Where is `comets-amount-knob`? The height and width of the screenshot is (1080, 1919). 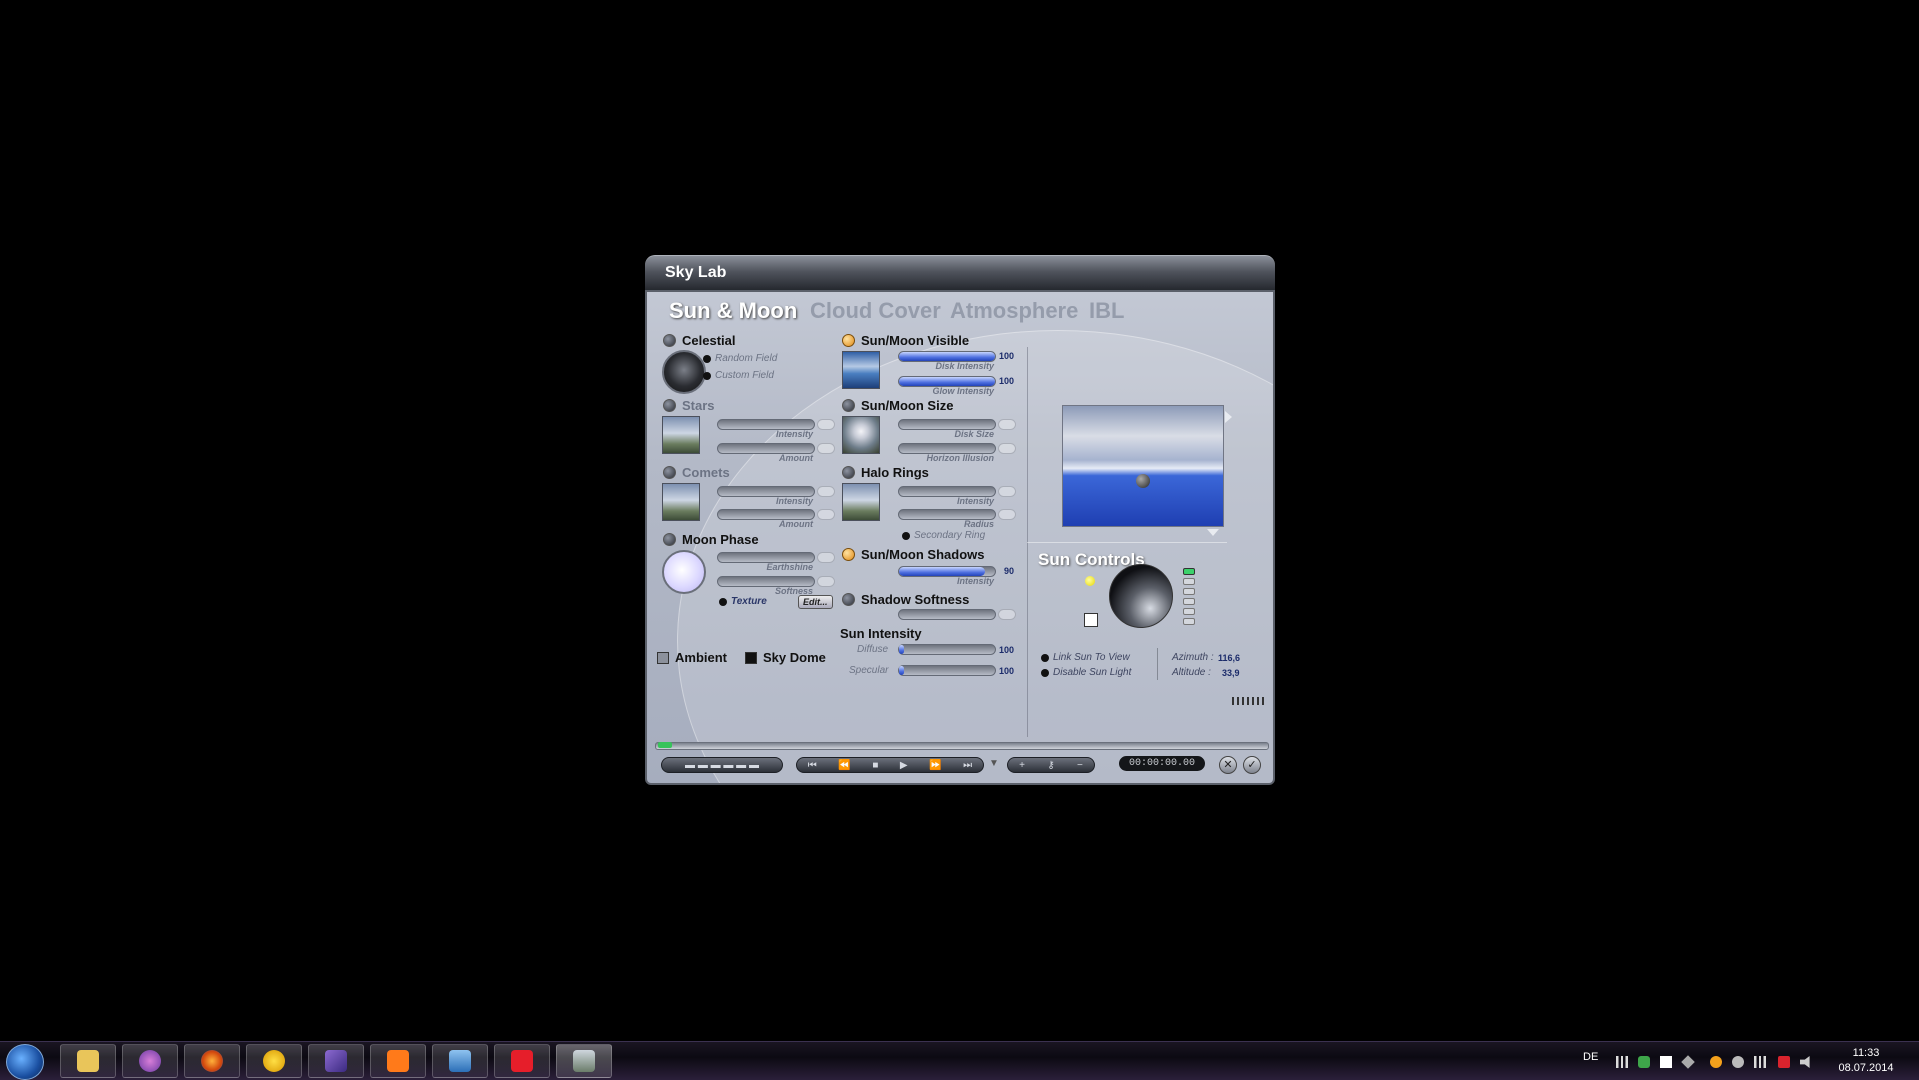 comets-amount-knob is located at coordinates (826, 514).